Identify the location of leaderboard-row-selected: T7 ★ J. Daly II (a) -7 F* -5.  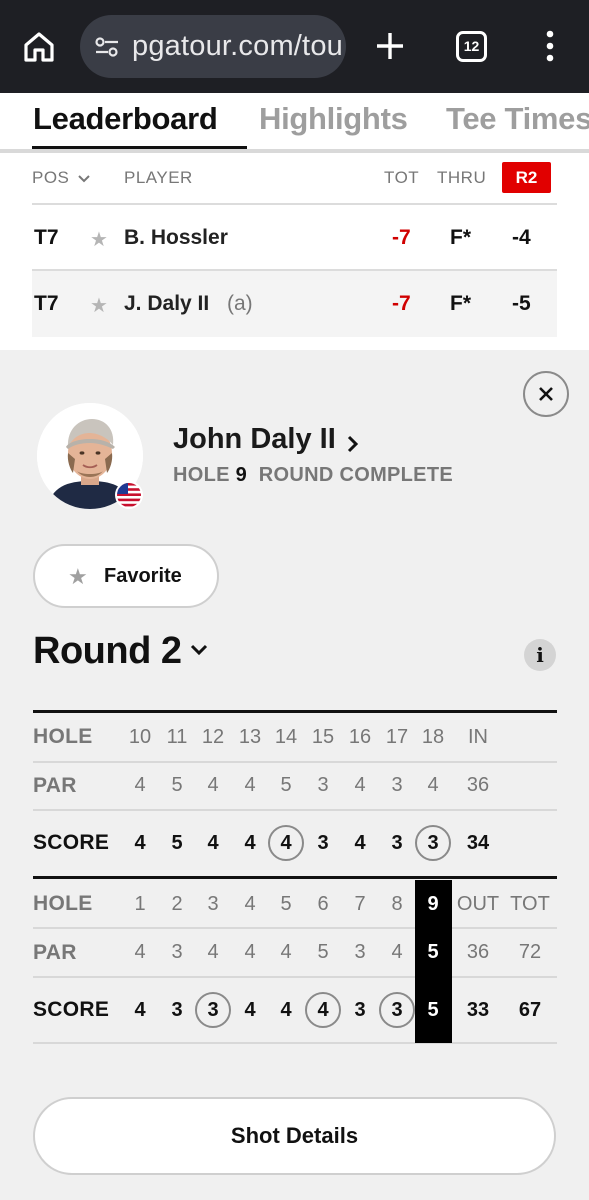
(294, 304).